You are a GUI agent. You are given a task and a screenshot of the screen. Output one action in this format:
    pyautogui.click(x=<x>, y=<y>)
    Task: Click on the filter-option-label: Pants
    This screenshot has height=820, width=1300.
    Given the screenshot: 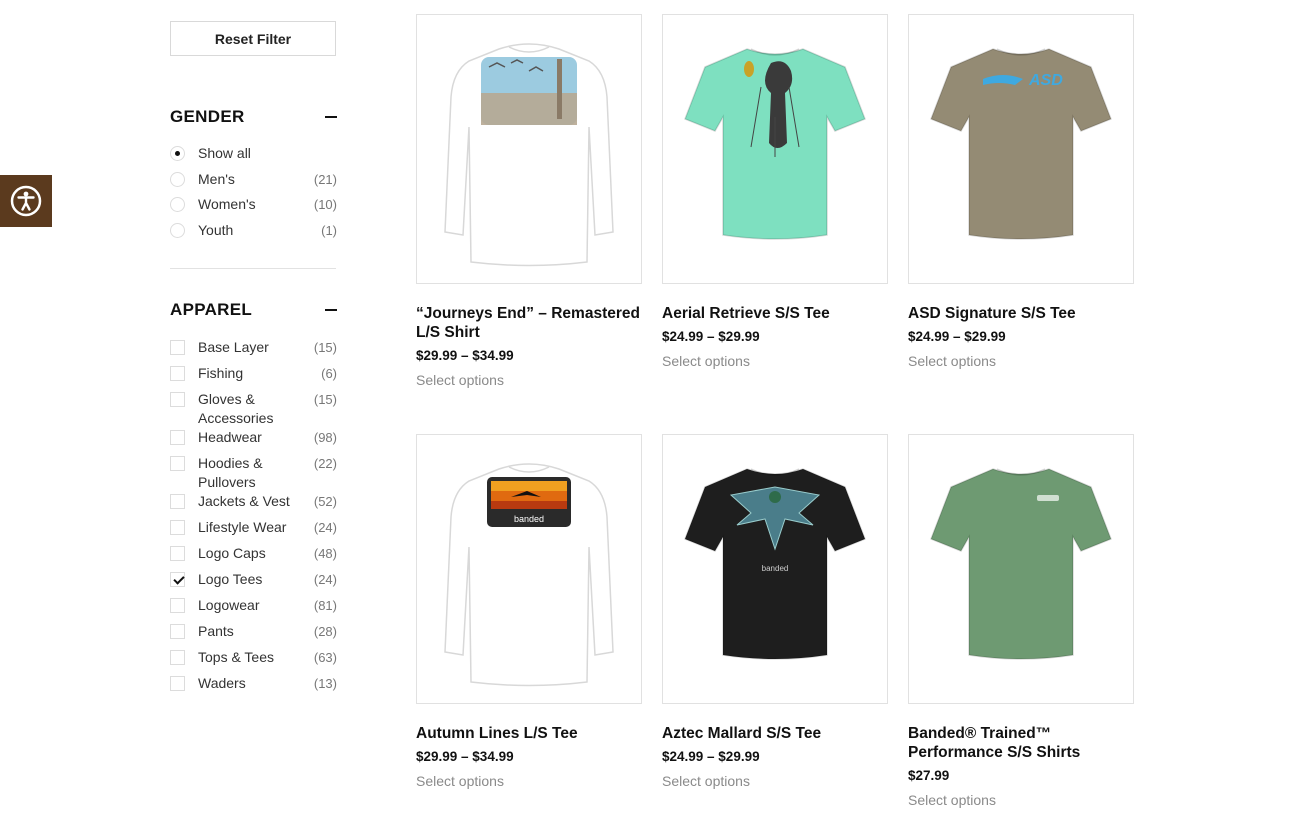 What is the action you would take?
    pyautogui.click(x=216, y=631)
    